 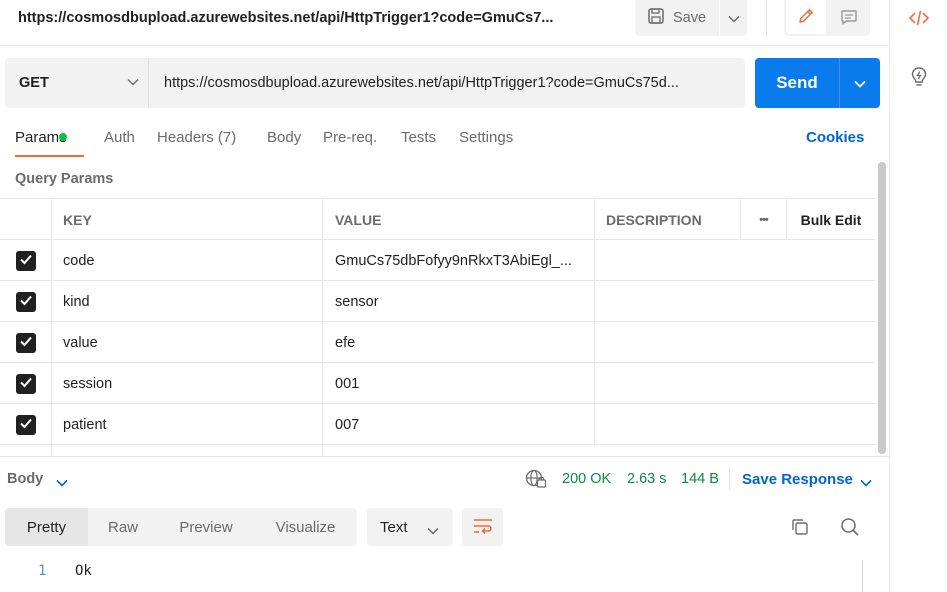 What do you see at coordinates (919, 18) in the screenshot?
I see `code-icon` at bounding box center [919, 18].